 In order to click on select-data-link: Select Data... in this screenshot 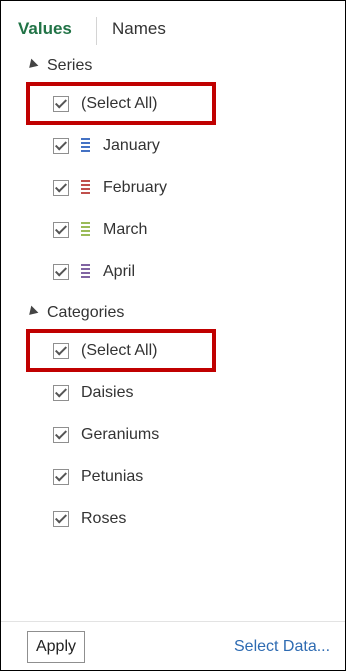, I will do `click(282, 647)`.